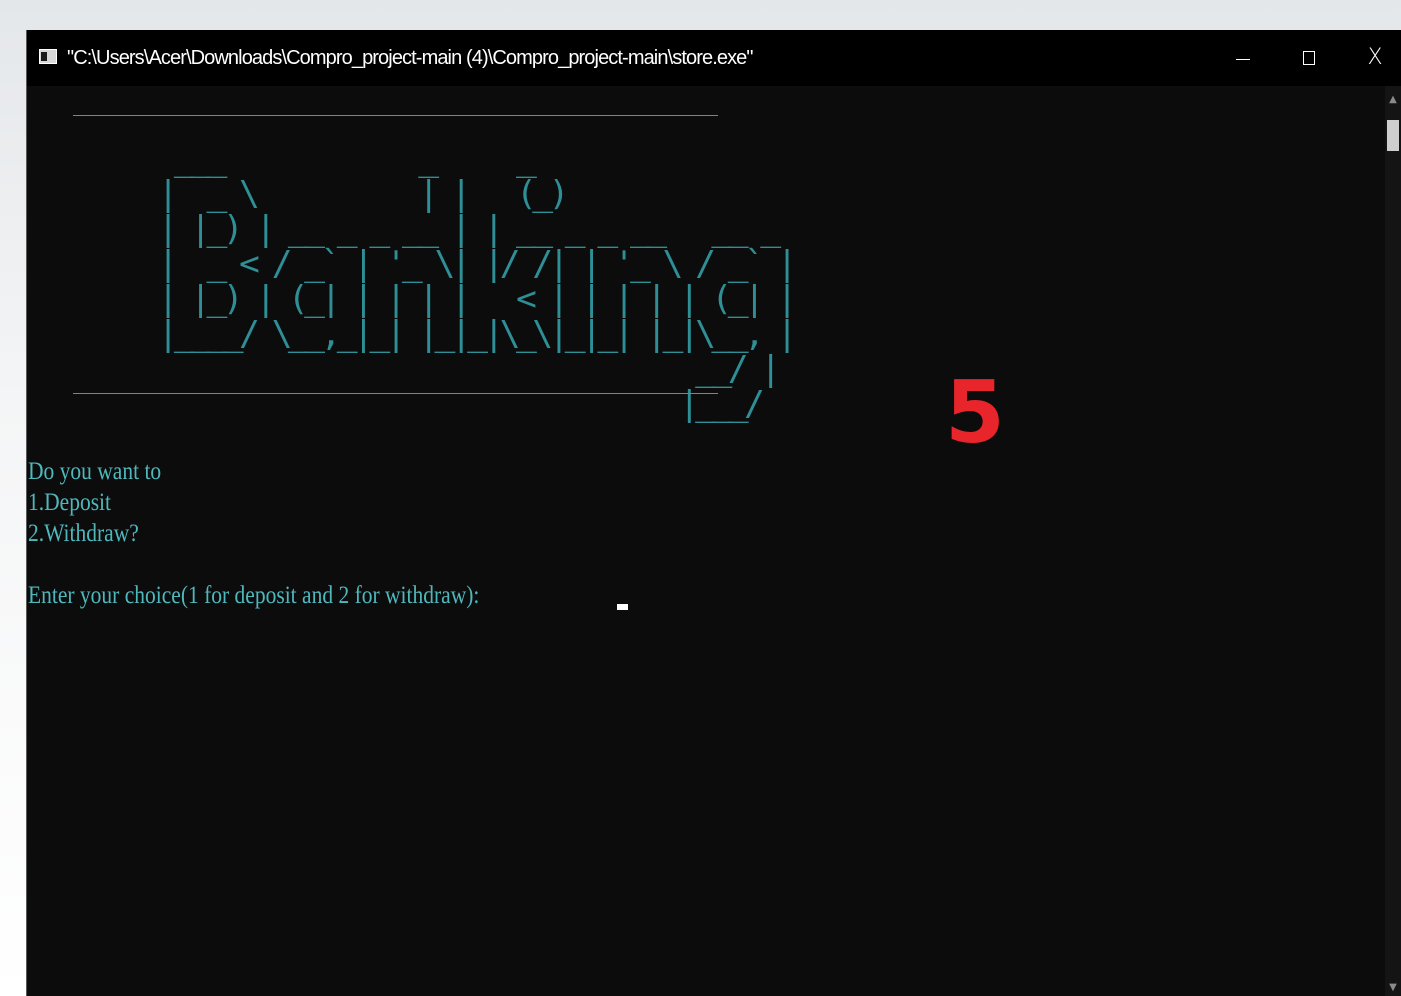 The height and width of the screenshot is (996, 1401). I want to click on option-deposit: 1.Deposit, so click(70, 502).